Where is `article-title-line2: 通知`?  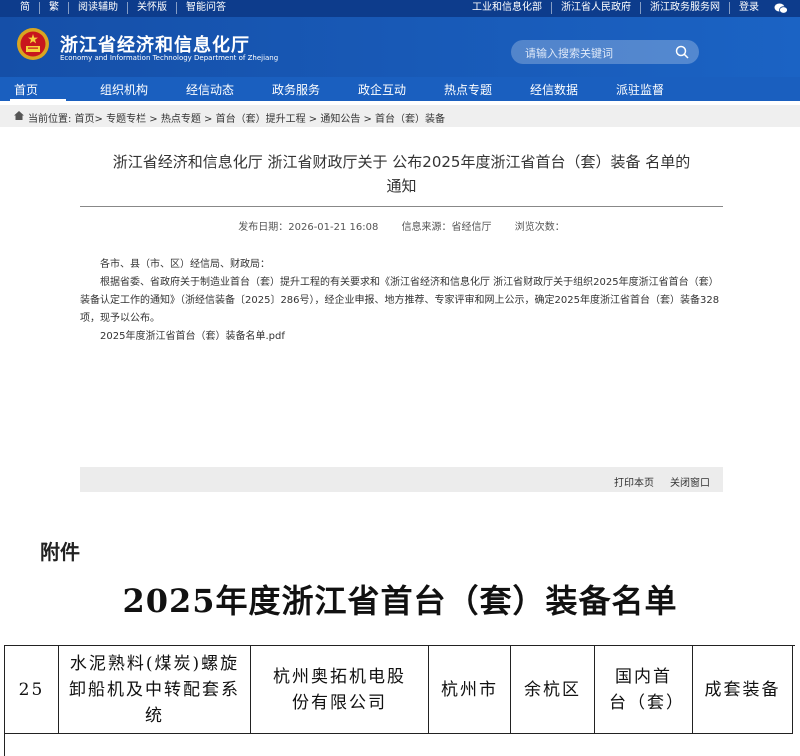 article-title-line2: 通知 is located at coordinates (401, 186).